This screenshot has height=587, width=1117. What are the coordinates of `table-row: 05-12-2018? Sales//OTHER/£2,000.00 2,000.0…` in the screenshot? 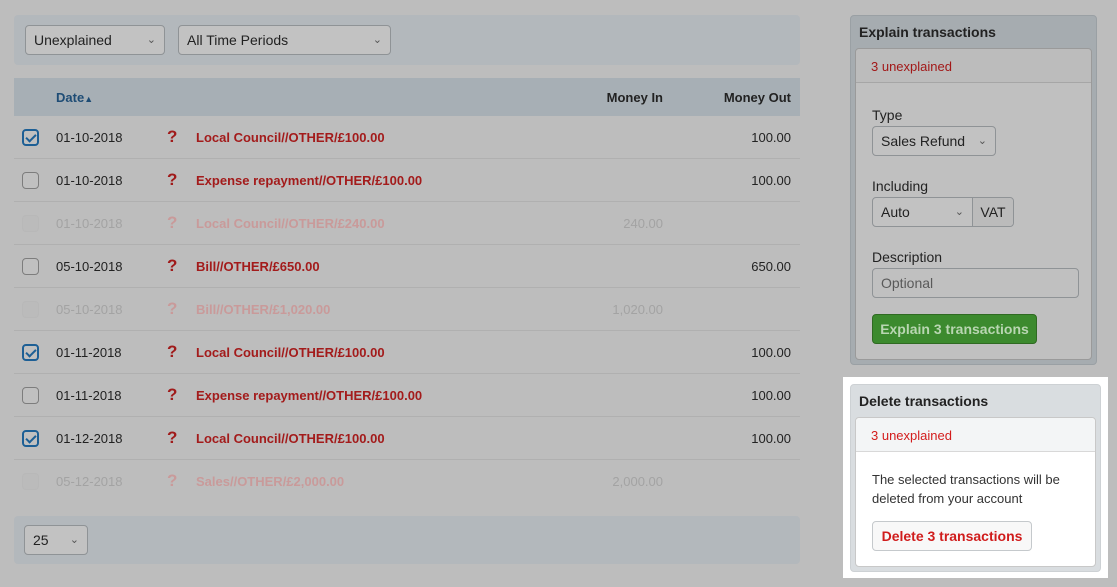 It's located at (407, 481).